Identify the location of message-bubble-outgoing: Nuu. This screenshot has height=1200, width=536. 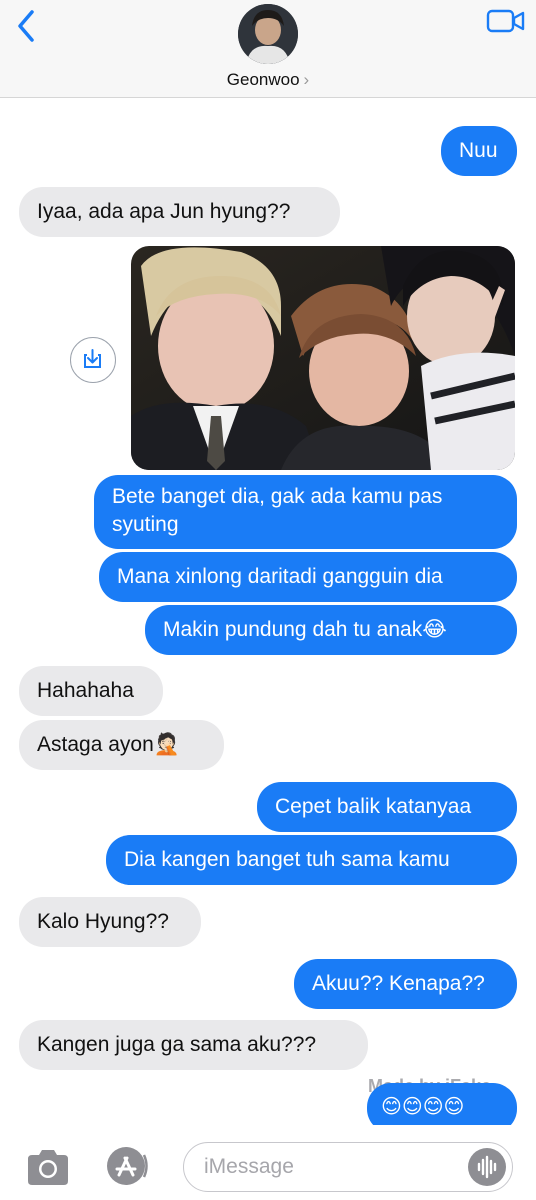
(479, 151).